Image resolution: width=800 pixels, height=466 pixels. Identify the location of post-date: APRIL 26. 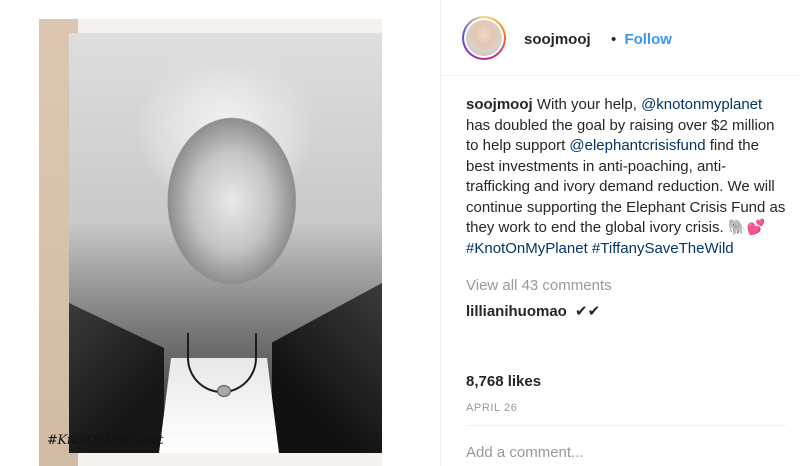
(491, 408).